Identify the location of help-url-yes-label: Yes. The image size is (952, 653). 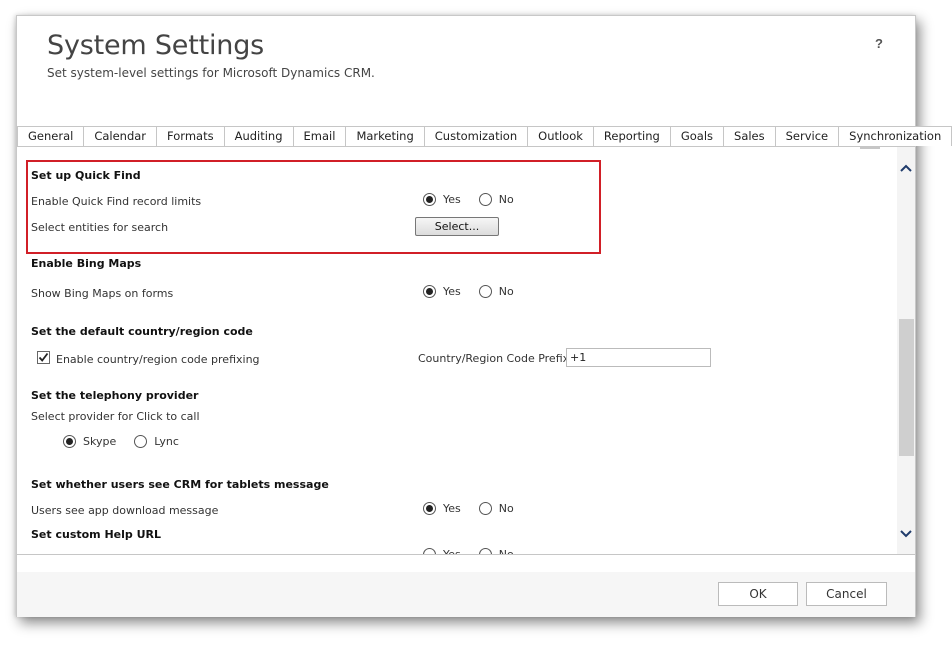
(452, 551).